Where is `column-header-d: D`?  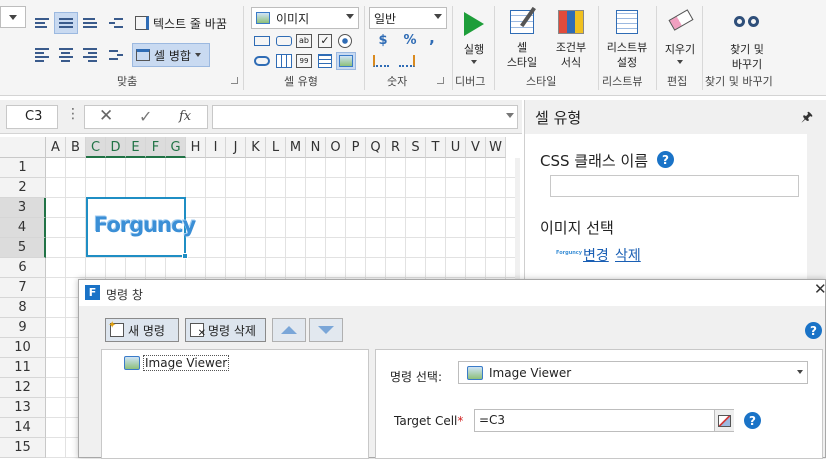 column-header-d: D is located at coordinates (116, 147).